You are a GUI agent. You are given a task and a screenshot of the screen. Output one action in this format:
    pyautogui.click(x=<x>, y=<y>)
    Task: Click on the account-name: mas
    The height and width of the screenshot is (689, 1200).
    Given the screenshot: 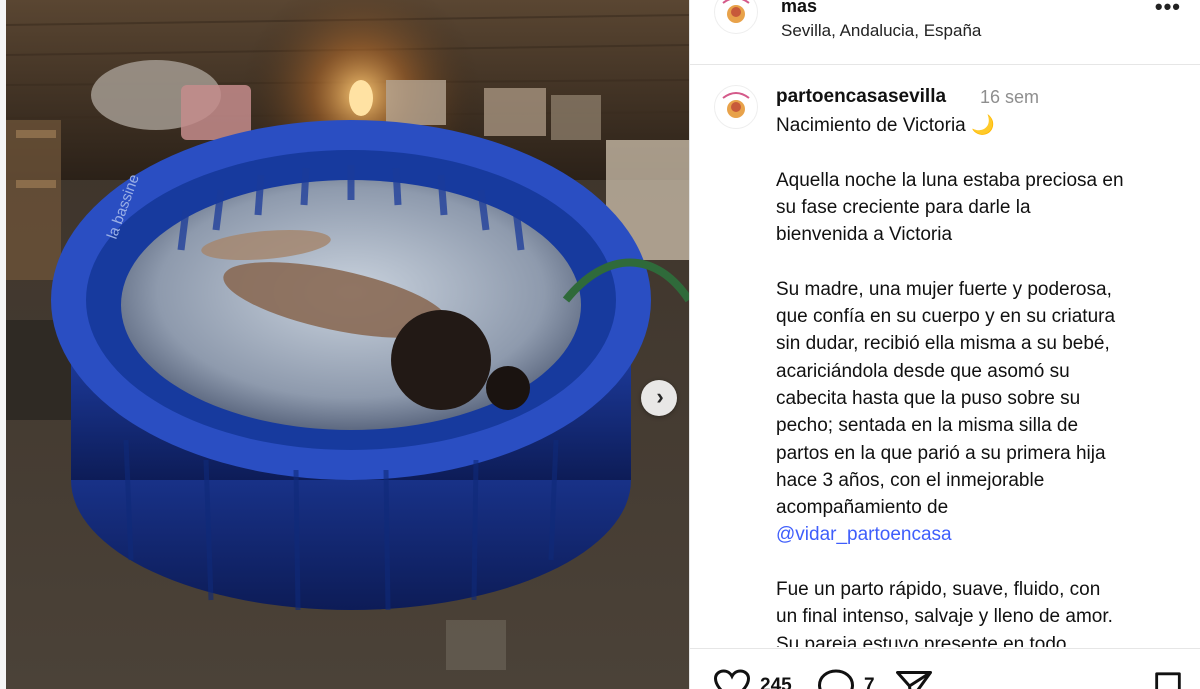 What is the action you would take?
    pyautogui.click(x=799, y=8)
    